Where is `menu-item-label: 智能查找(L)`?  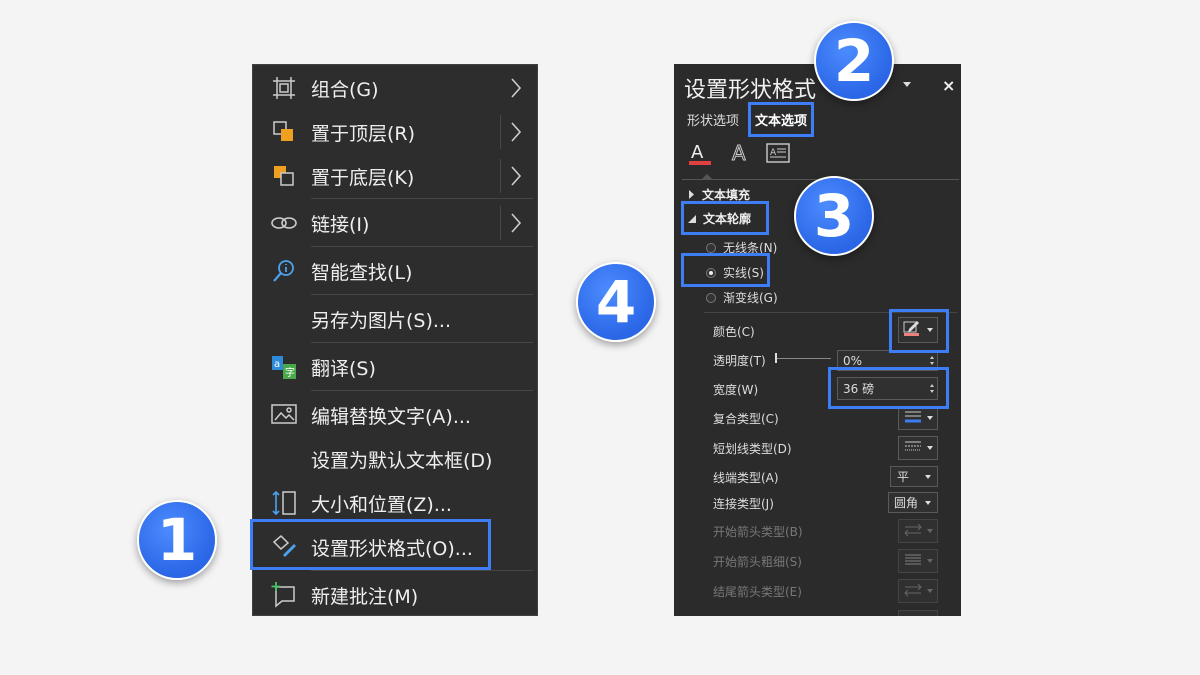 menu-item-label: 智能查找(L) is located at coordinates (362, 272).